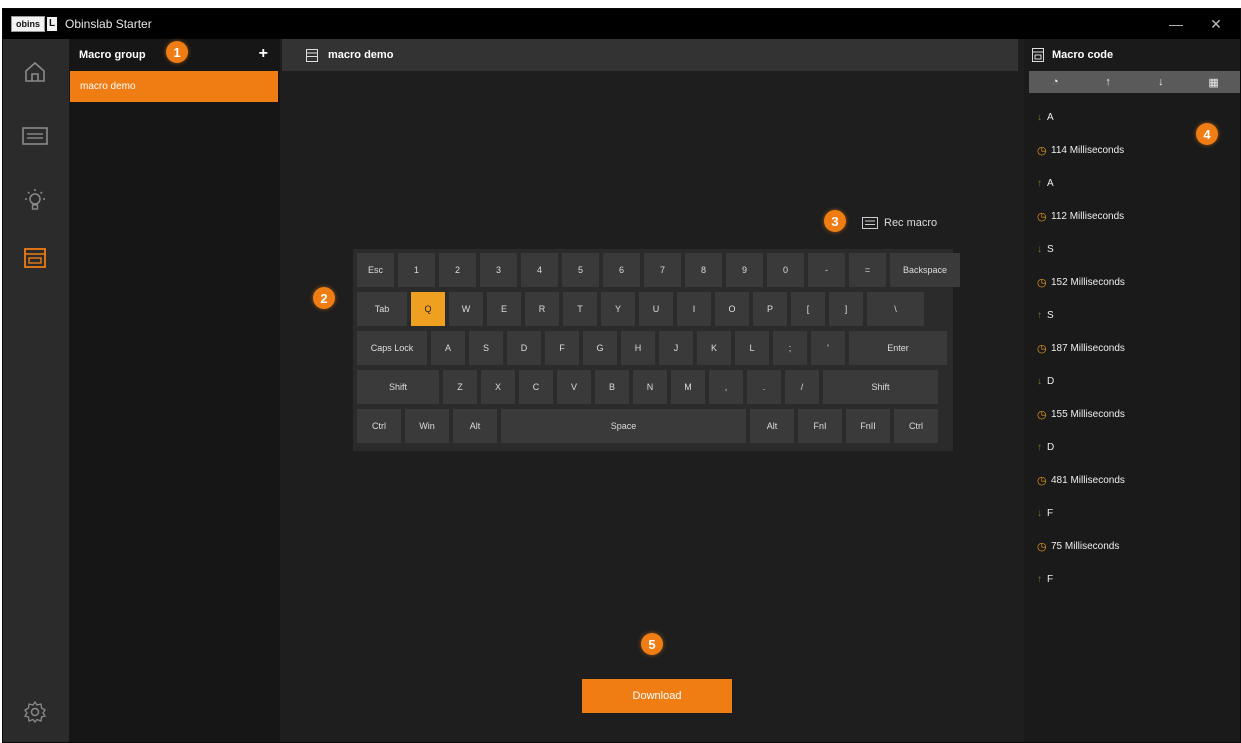 This screenshot has width=1241, height=743. Describe the element at coordinates (732, 309) in the screenshot. I see `key-o: O` at that location.